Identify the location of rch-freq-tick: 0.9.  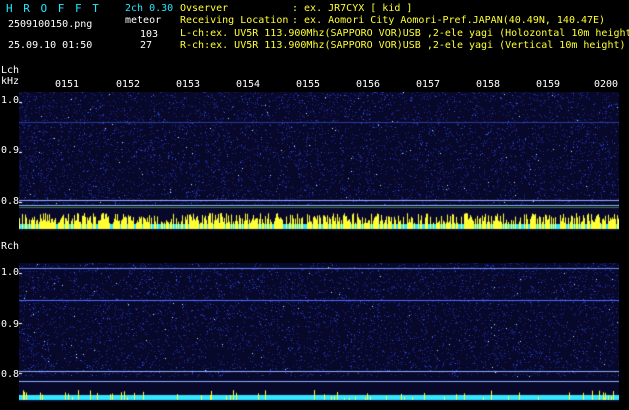
(10, 324).